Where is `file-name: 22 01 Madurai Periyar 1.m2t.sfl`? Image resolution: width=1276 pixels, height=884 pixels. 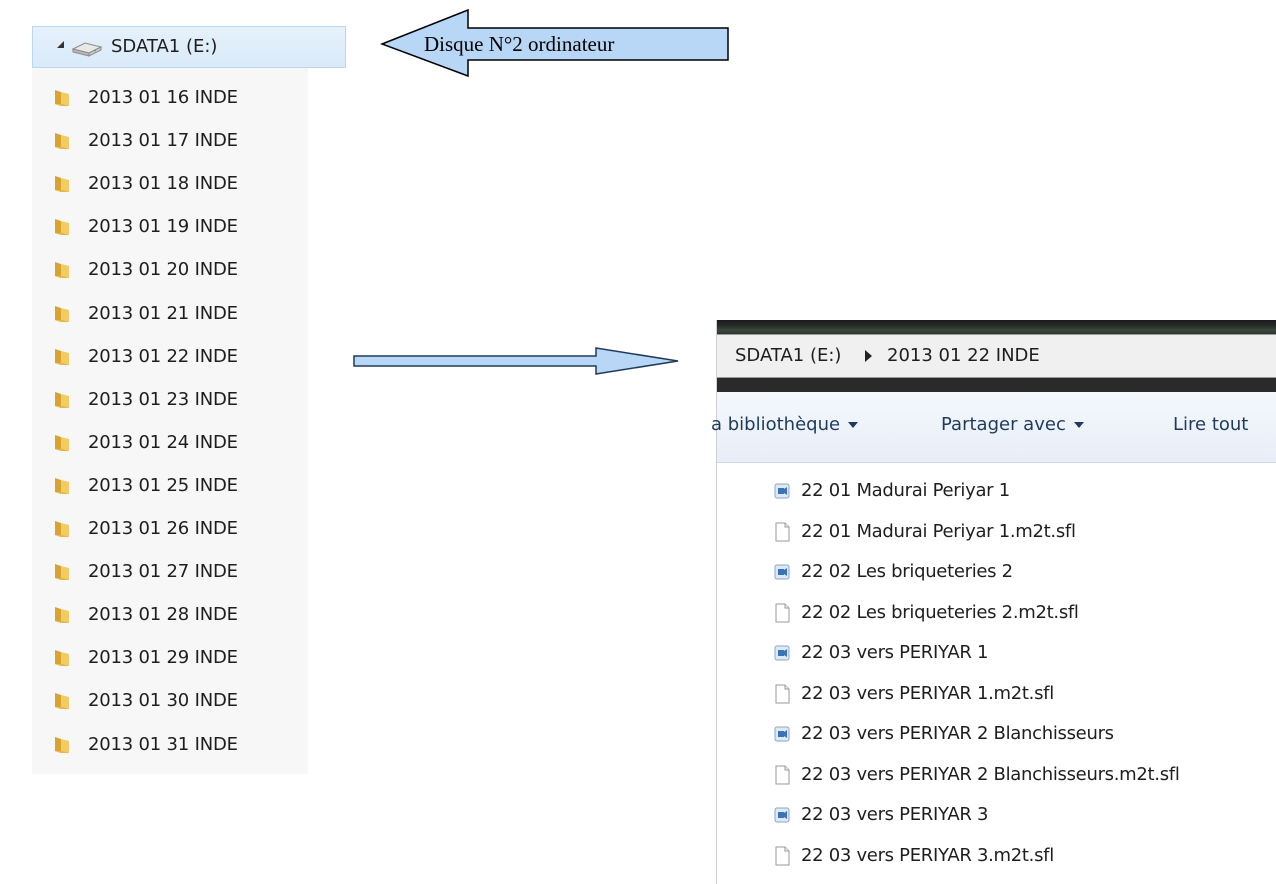
file-name: 22 01 Madurai Periyar 1.m2t.sfl is located at coordinates (938, 531).